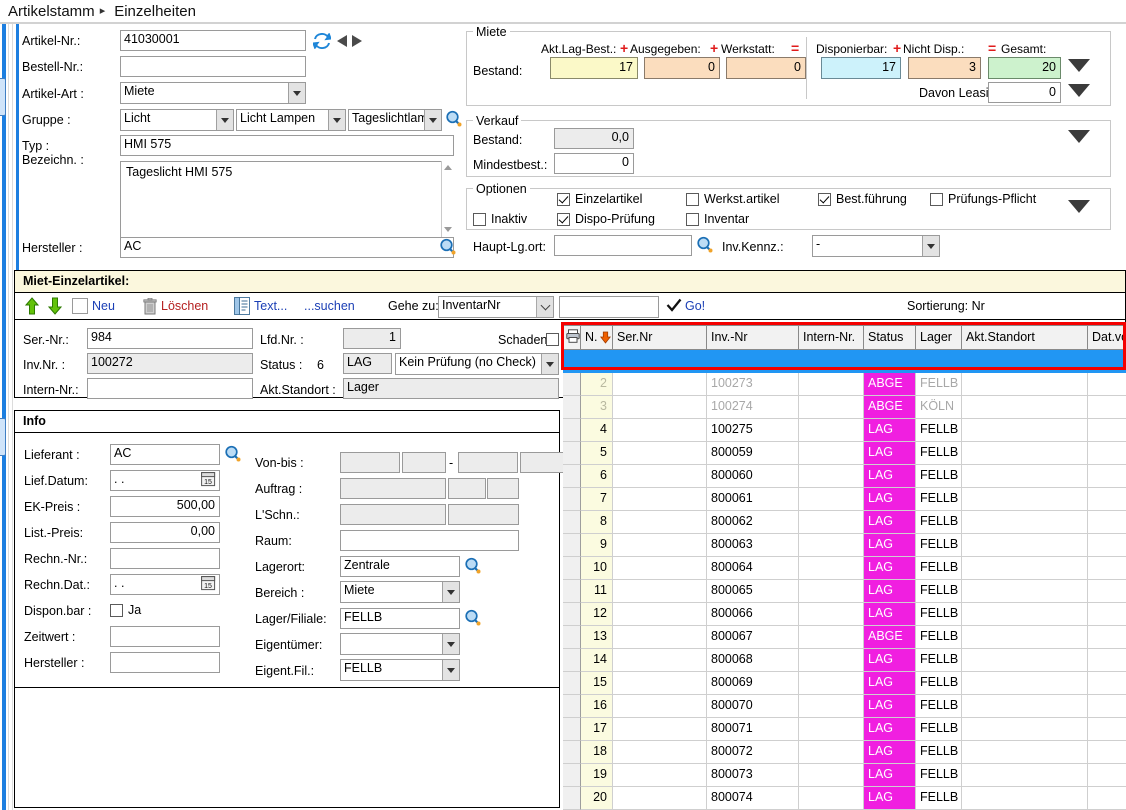 This screenshot has width=1126, height=810. What do you see at coordinates (844, 476) in the screenshot?
I see `table-row: 6 800060 LAG FELLB` at bounding box center [844, 476].